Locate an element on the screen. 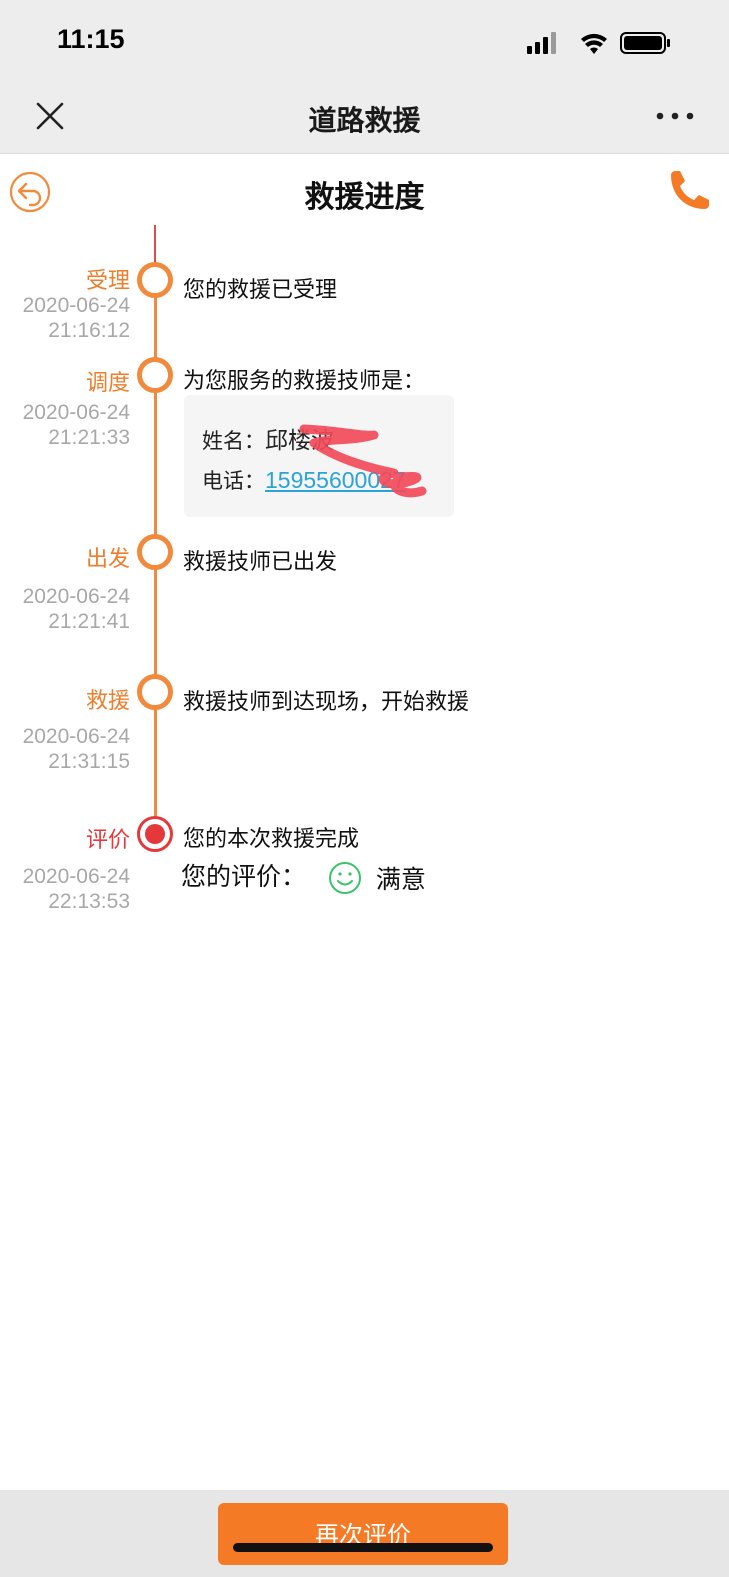  rating-row: 您的评价： 满意 is located at coordinates (303, 876).